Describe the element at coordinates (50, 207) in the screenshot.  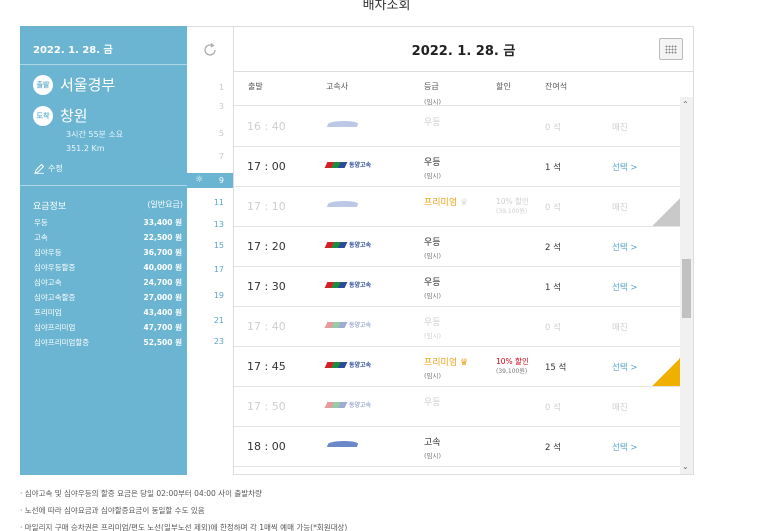
I see `fare-title: 요금정보` at that location.